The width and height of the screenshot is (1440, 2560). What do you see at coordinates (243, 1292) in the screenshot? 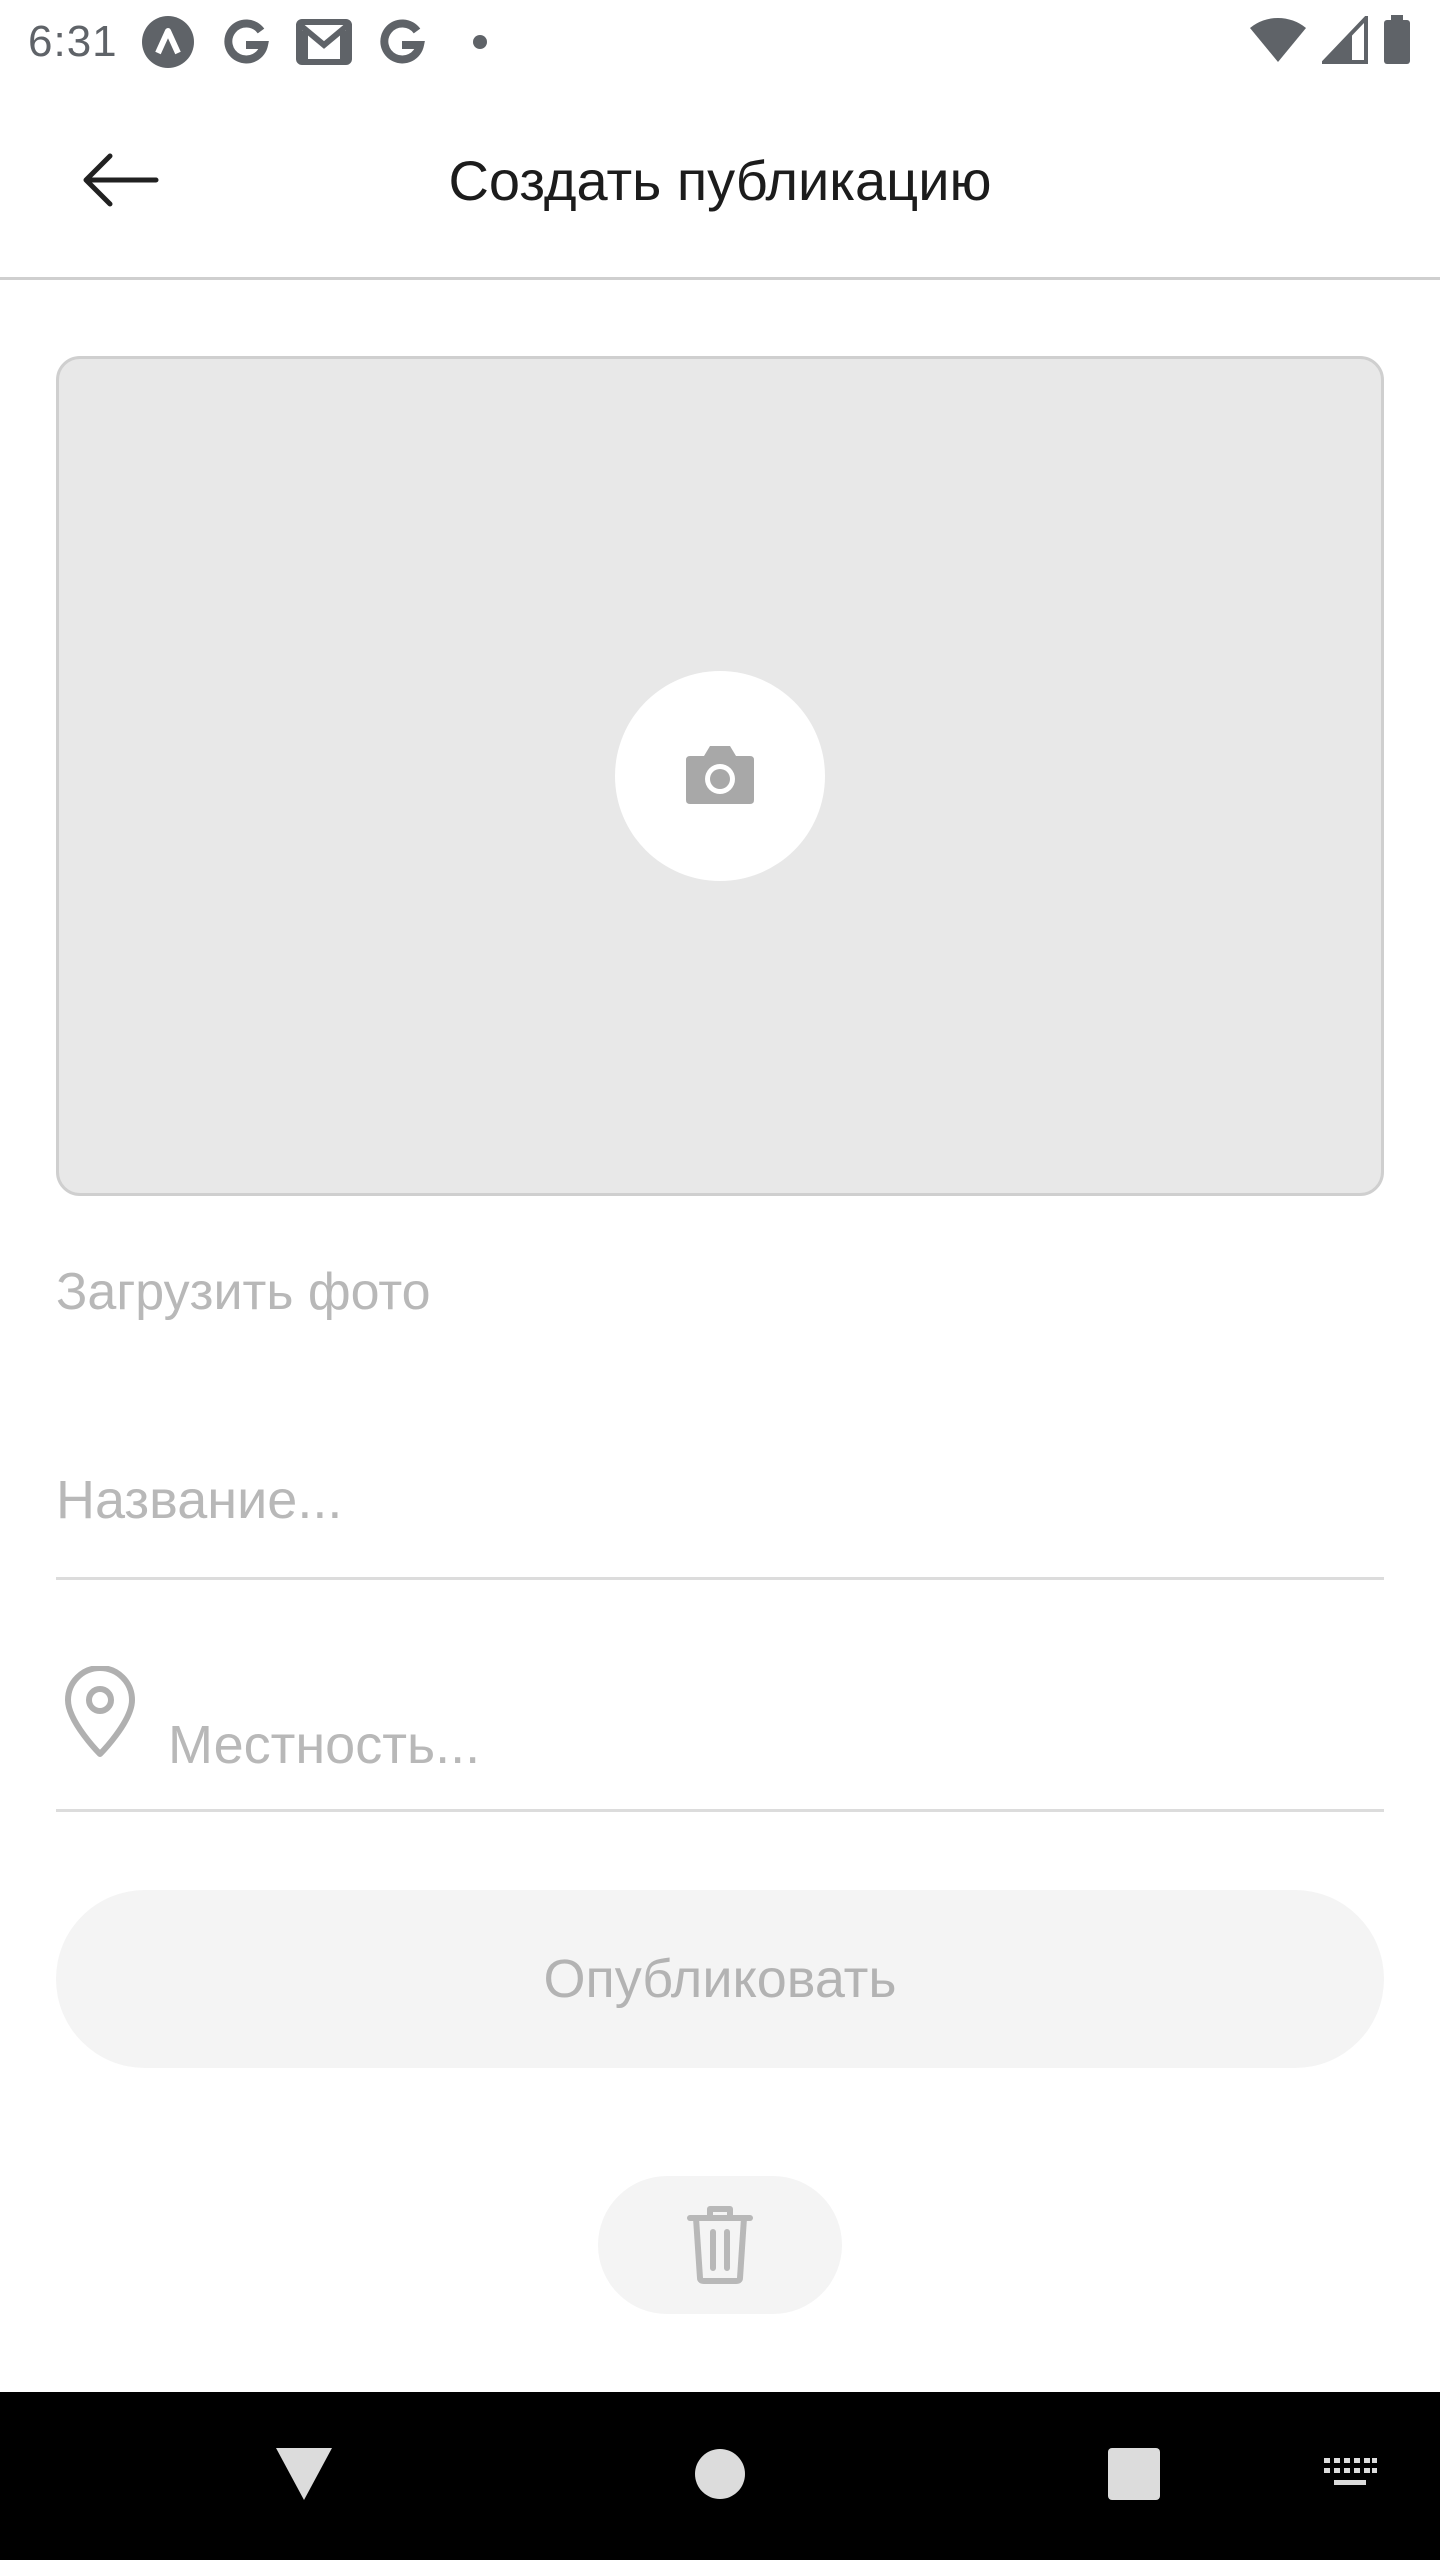
I see `upload-photo-label: Загрузить фото` at bounding box center [243, 1292].